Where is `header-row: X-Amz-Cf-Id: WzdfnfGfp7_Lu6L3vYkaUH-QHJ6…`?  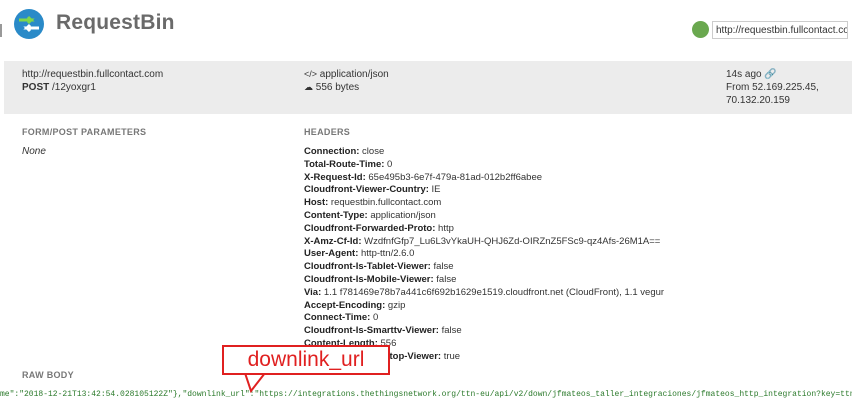 header-row: X-Amz-Cf-Id: WzdfnfGfp7_Lu6L3vYkaUH-QHJ6… is located at coordinates (482, 241).